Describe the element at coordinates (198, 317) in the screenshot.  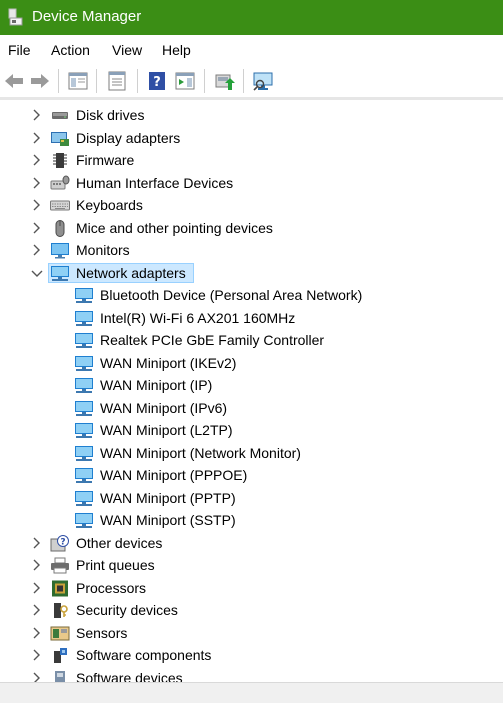
I see `tree-item-label: Intel(R) Wi-Fi 6 AX201 160MHz` at that location.